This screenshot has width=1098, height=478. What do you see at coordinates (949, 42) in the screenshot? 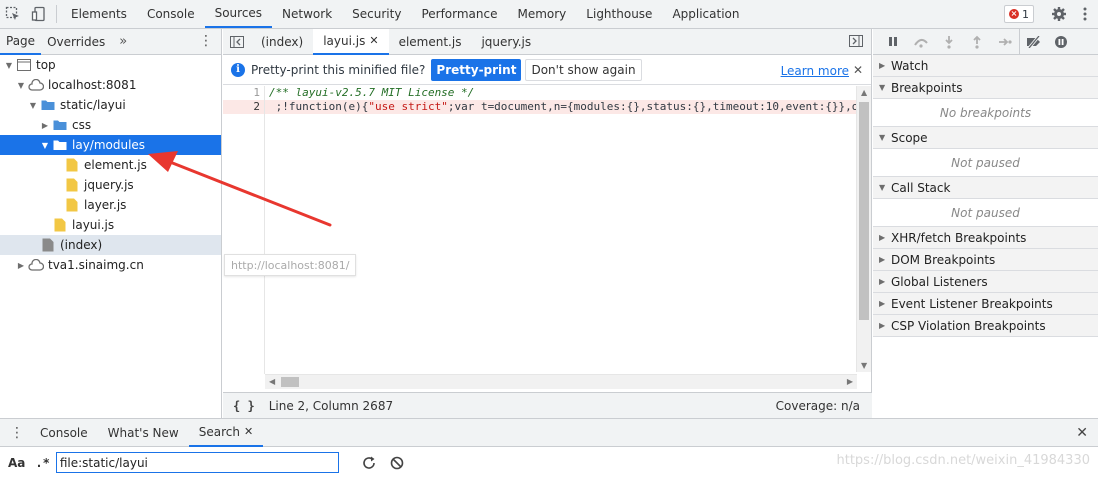
I see `step-into-icon` at bounding box center [949, 42].